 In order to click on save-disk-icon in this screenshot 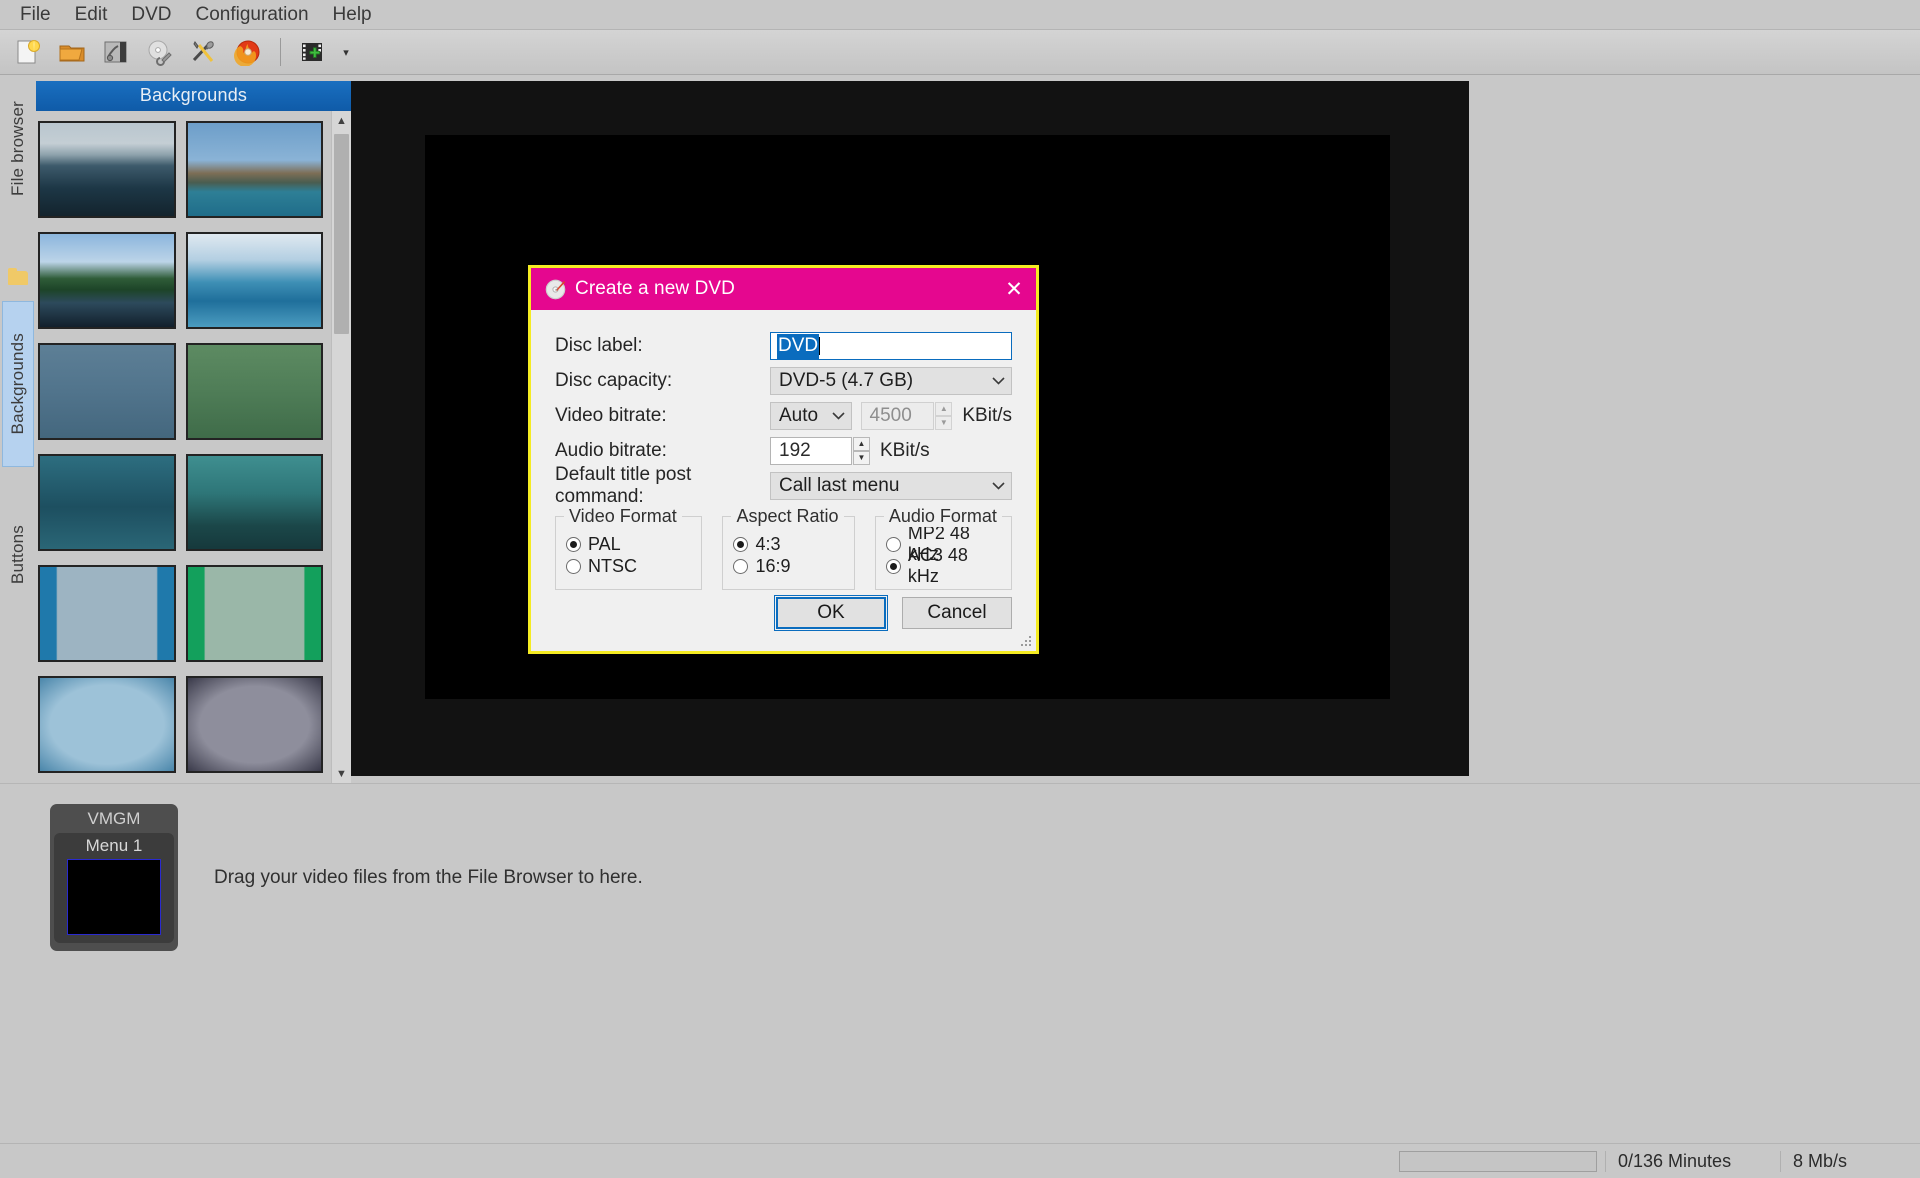, I will do `click(115, 52)`.